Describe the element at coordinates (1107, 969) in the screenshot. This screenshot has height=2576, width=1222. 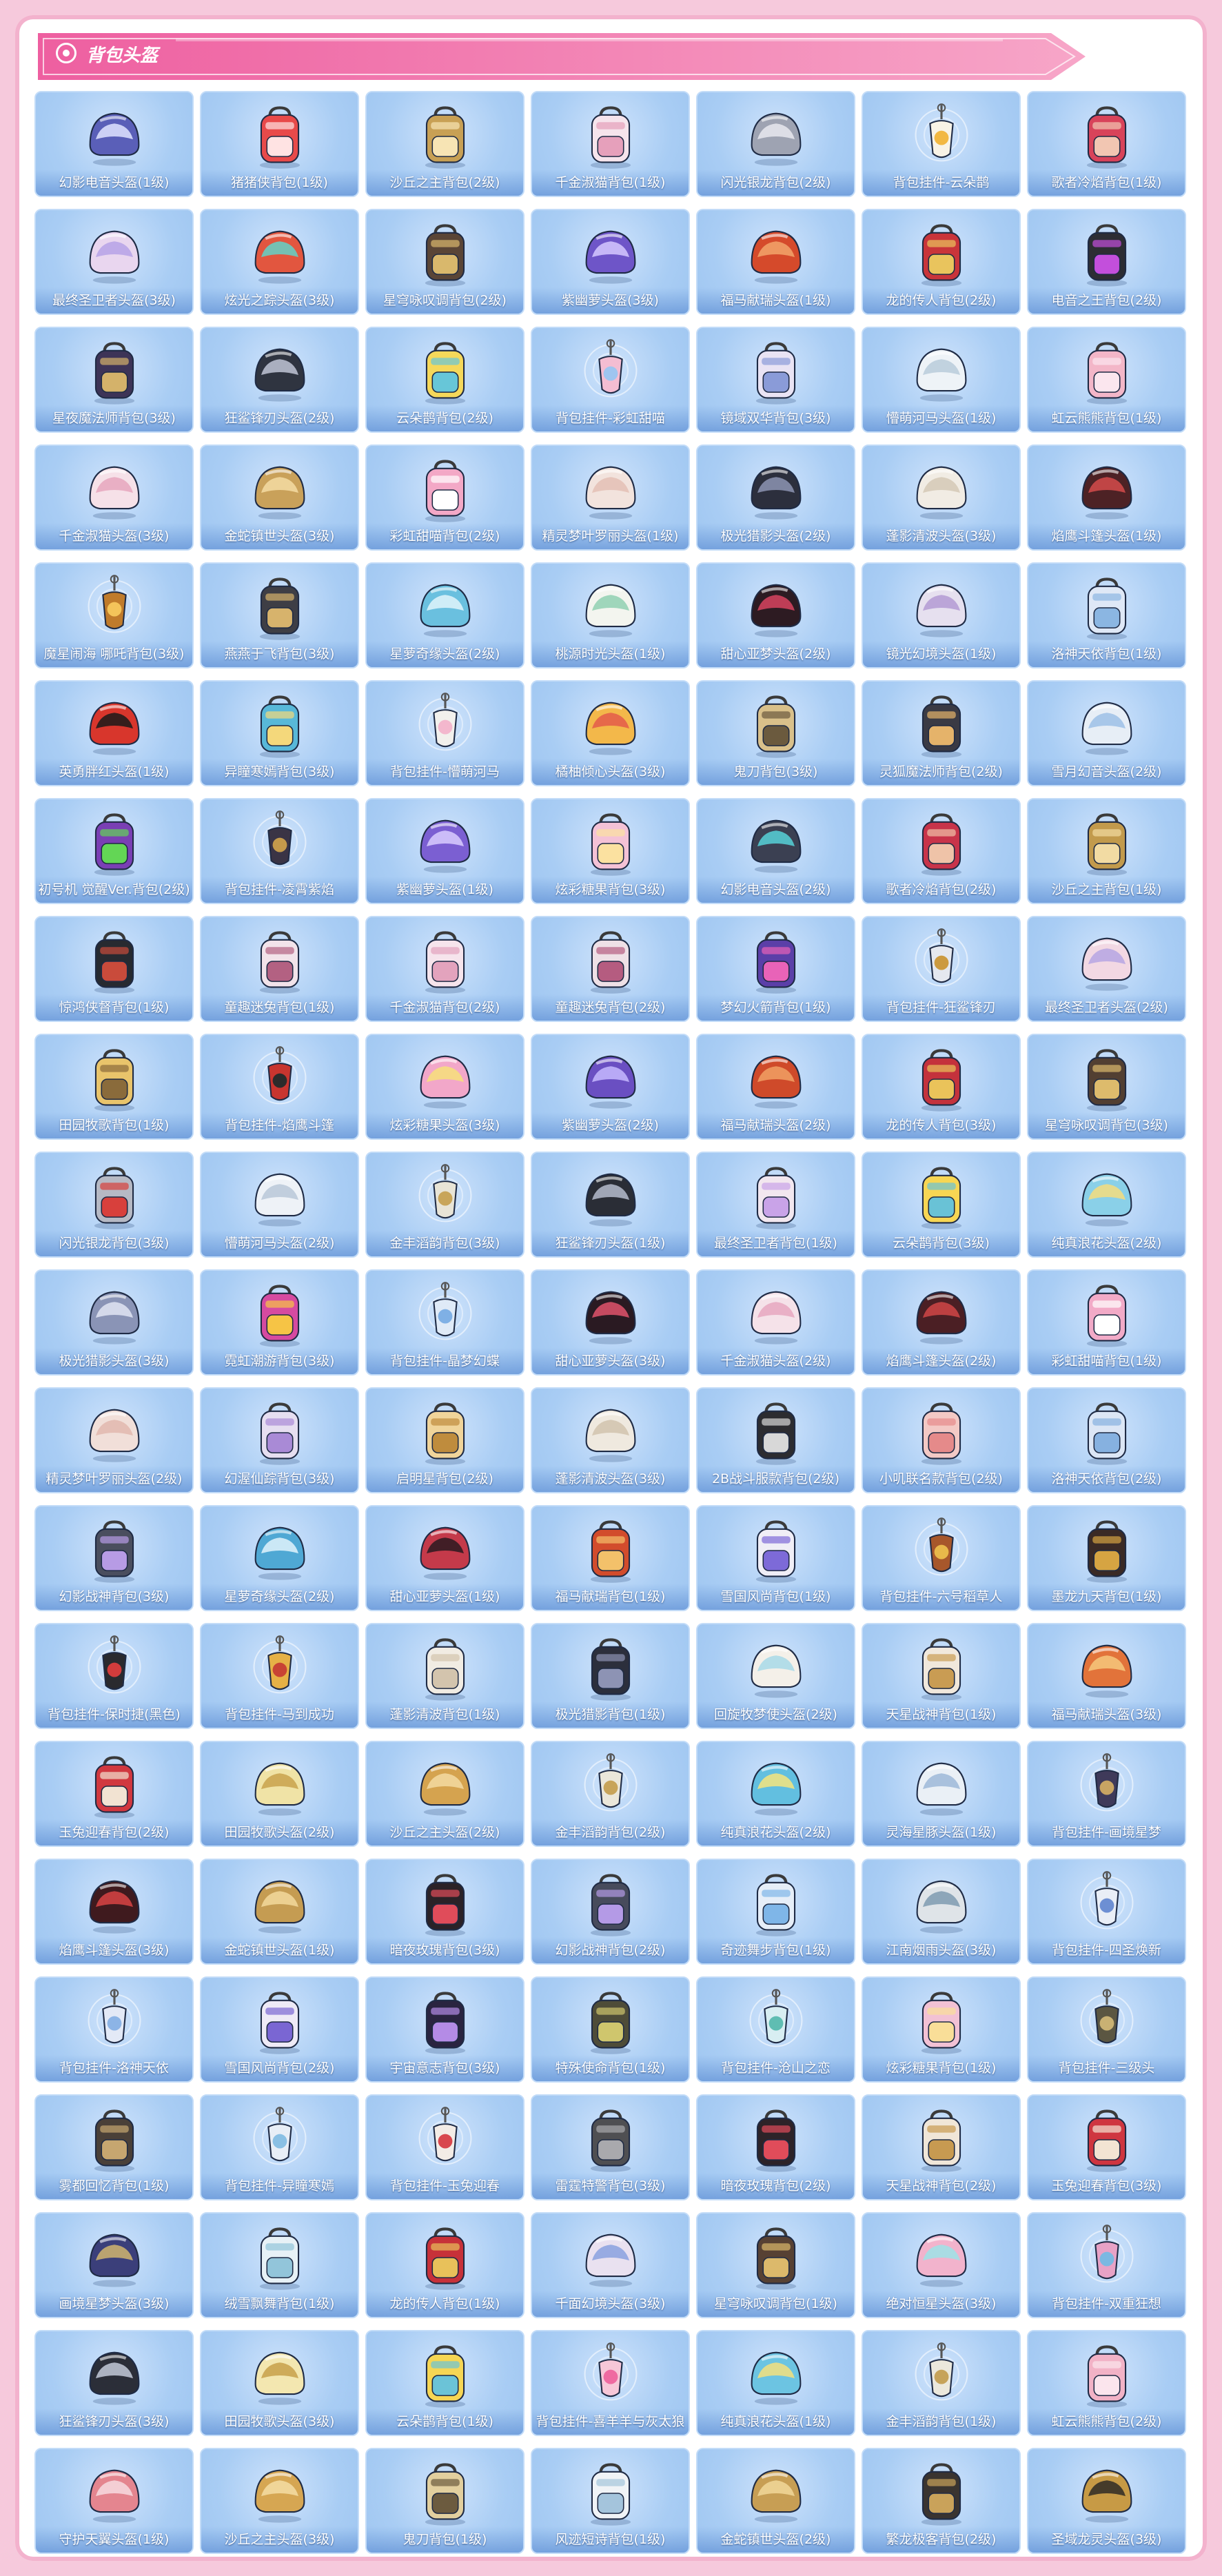
I see `item-tile: 最终圣卫者头盔(2级)` at that location.